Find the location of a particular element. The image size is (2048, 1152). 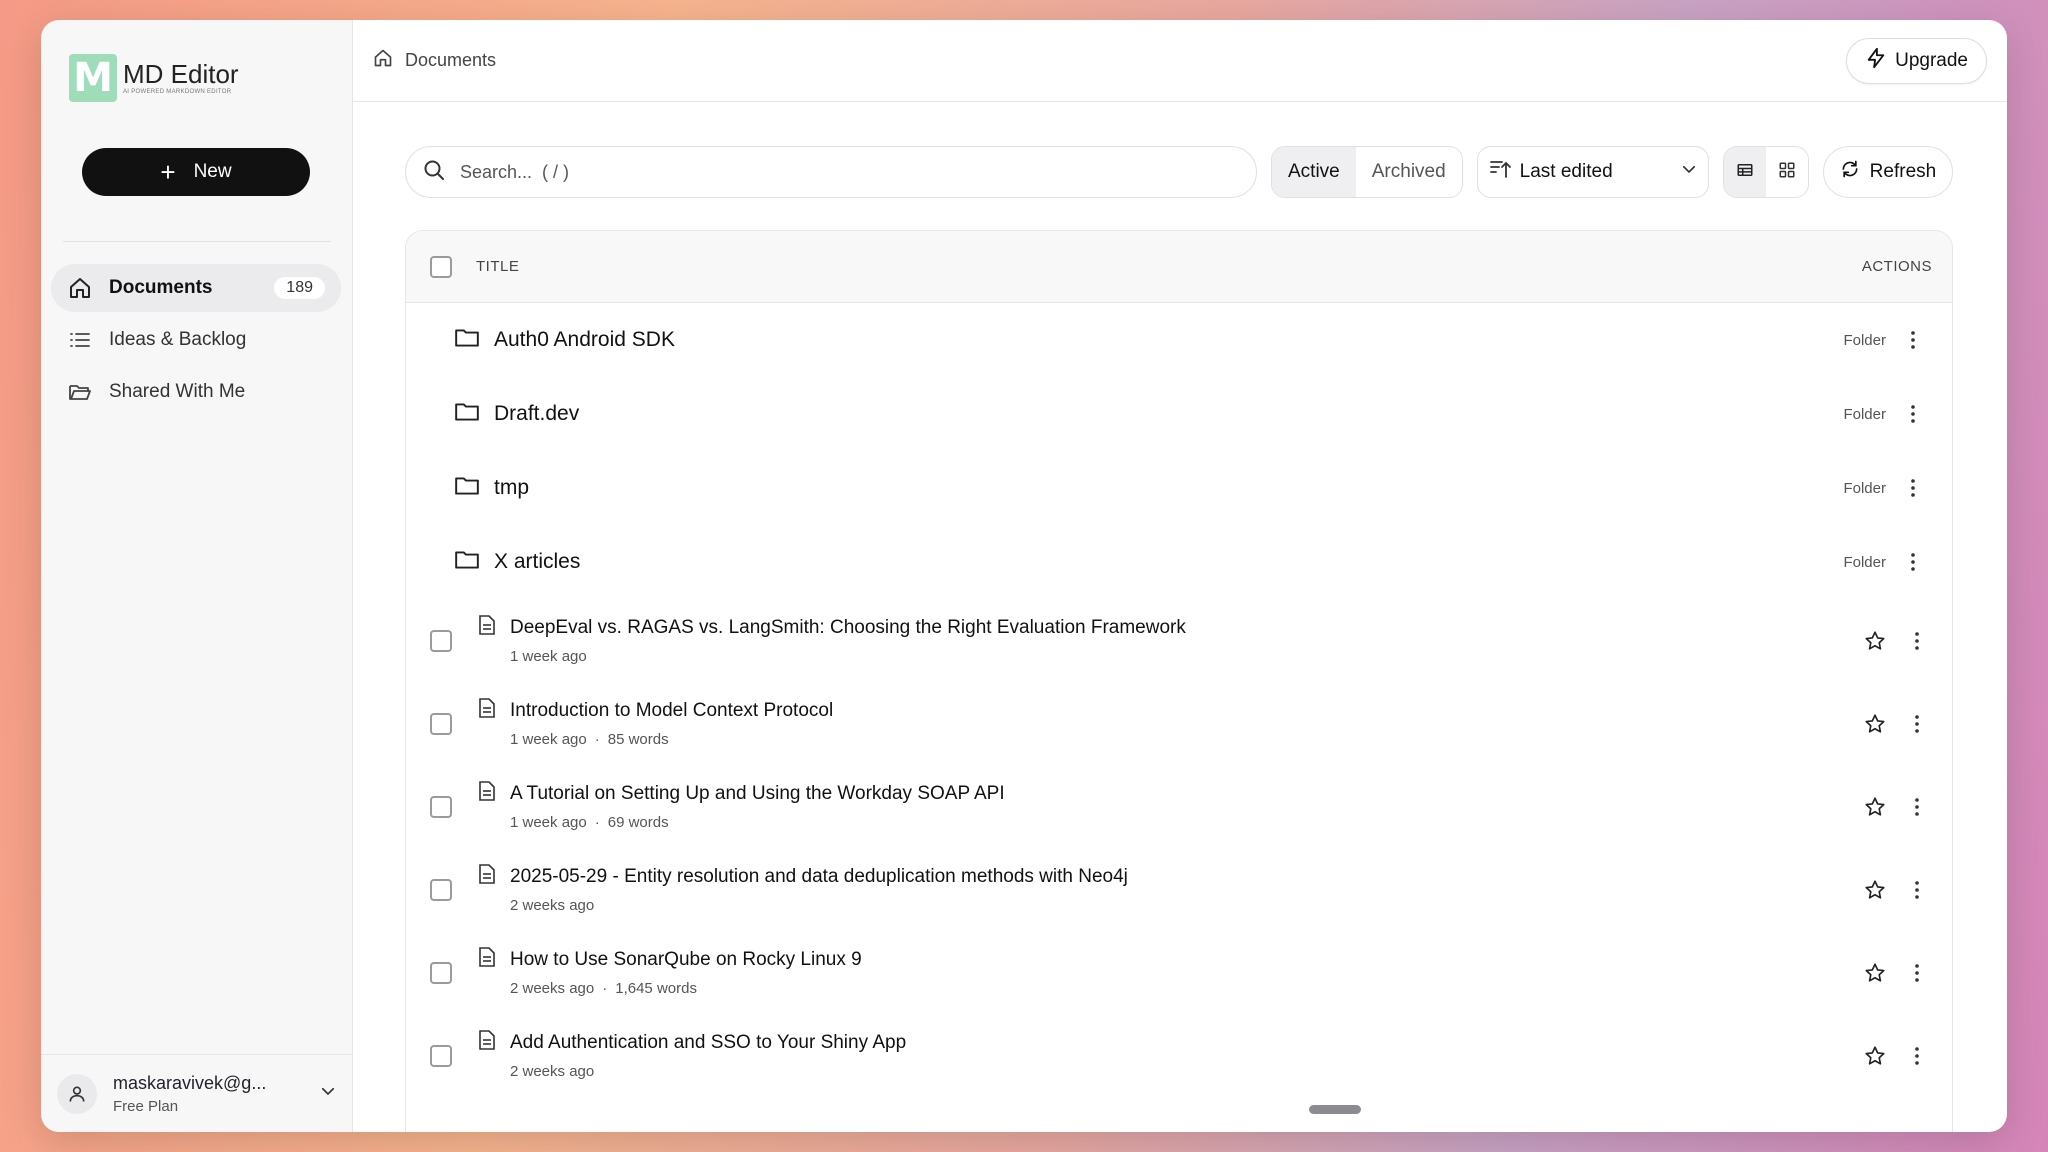

upgrade-button: Upgrade is located at coordinates (1916, 60).